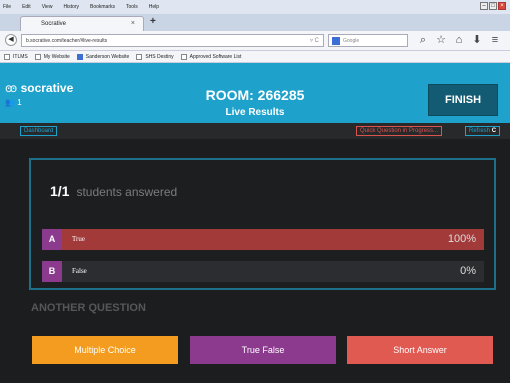 The width and height of the screenshot is (510, 383). What do you see at coordinates (127, 192) in the screenshot?
I see `answered-label: students answered` at bounding box center [127, 192].